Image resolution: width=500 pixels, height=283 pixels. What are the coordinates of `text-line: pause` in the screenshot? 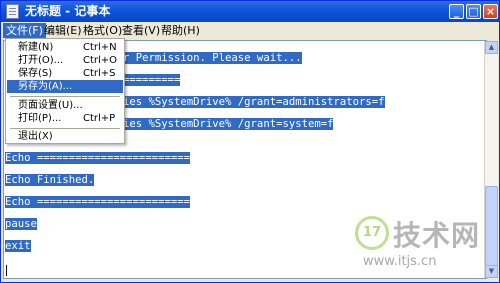 It's located at (21, 224).